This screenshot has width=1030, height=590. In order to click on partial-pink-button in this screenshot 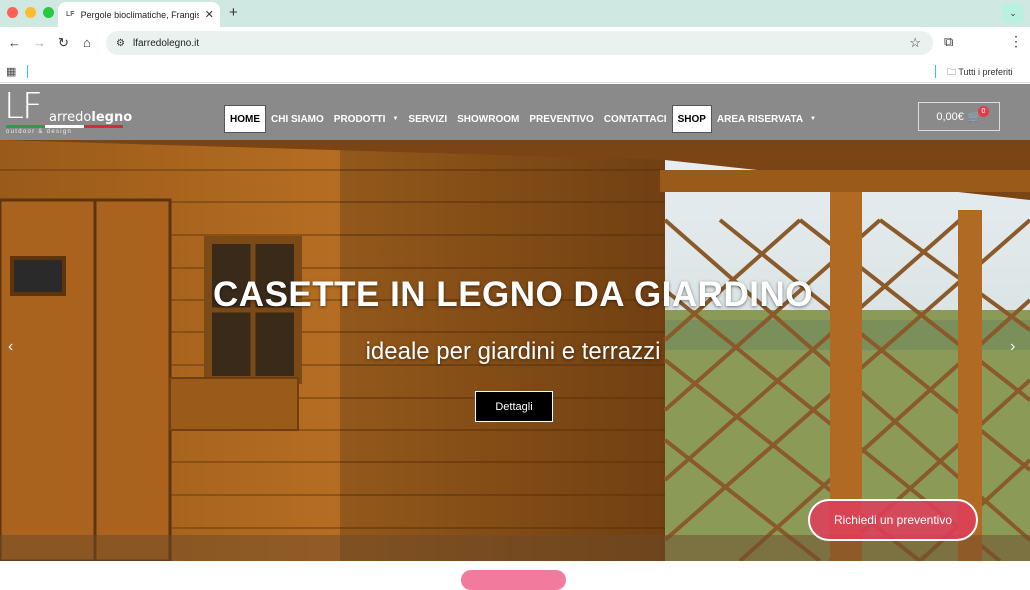, I will do `click(513, 580)`.